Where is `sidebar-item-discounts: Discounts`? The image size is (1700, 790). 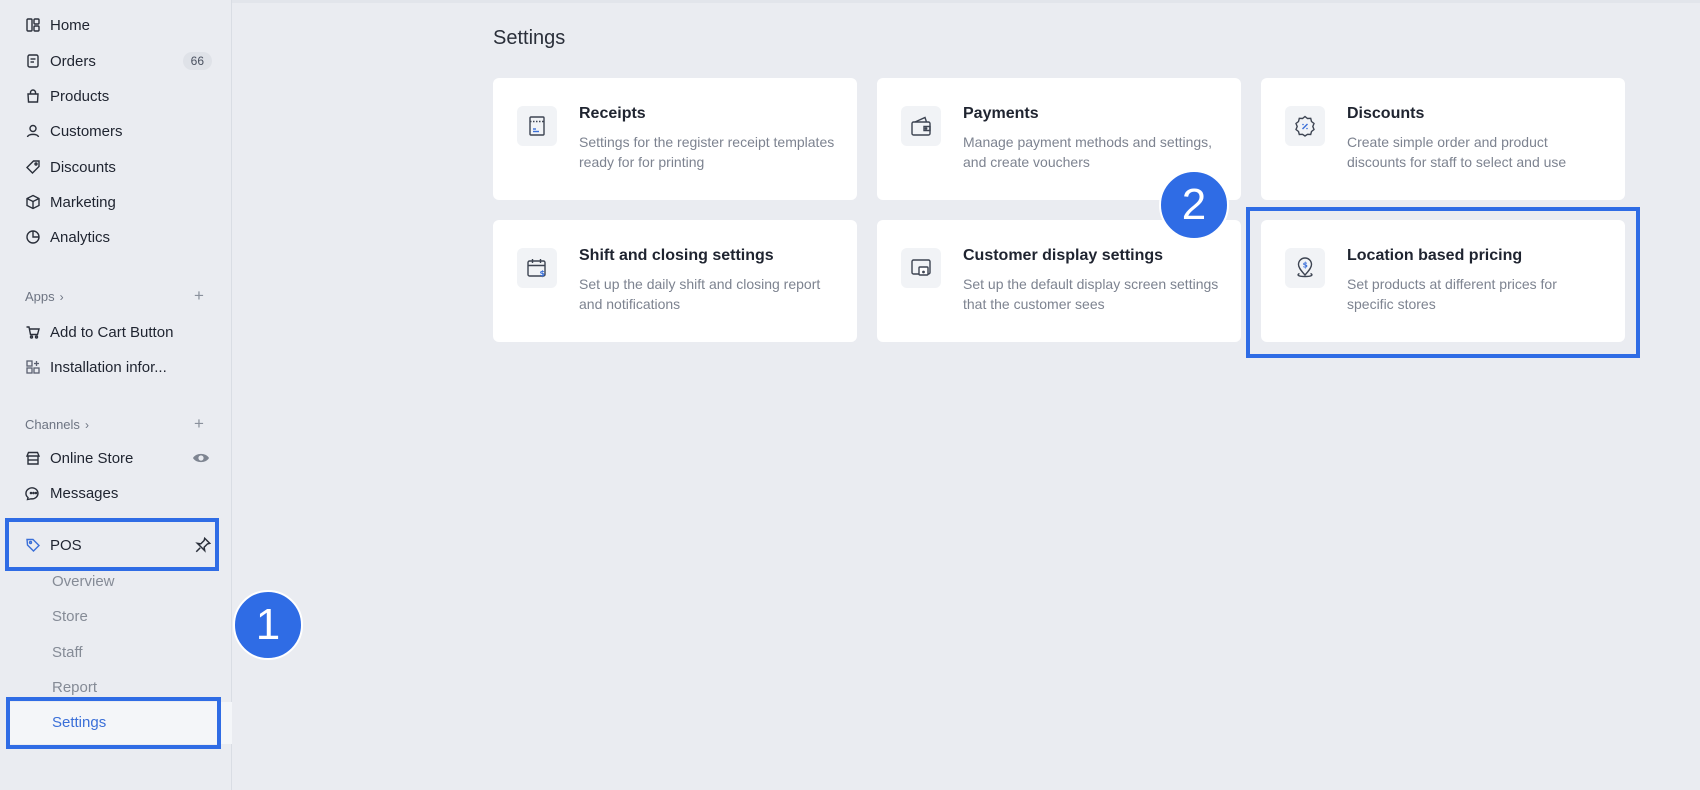 sidebar-item-discounts: Discounts is located at coordinates (116, 167).